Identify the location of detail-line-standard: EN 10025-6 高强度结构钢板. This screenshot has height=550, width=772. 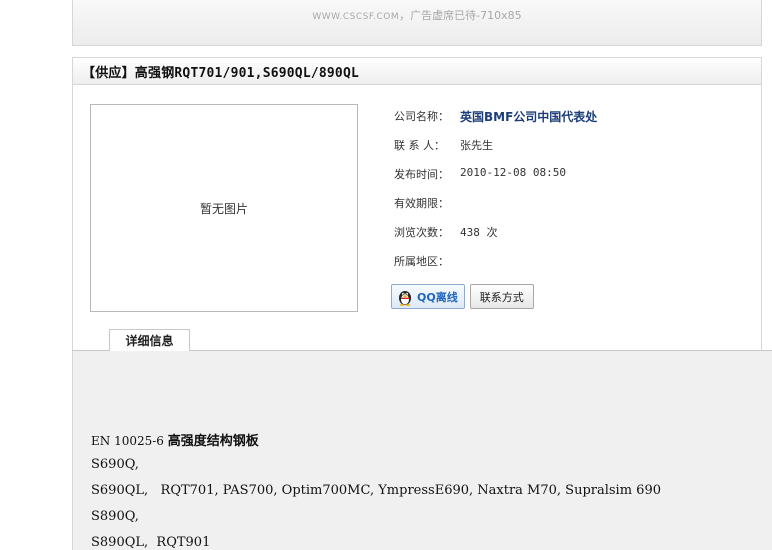
(175, 439).